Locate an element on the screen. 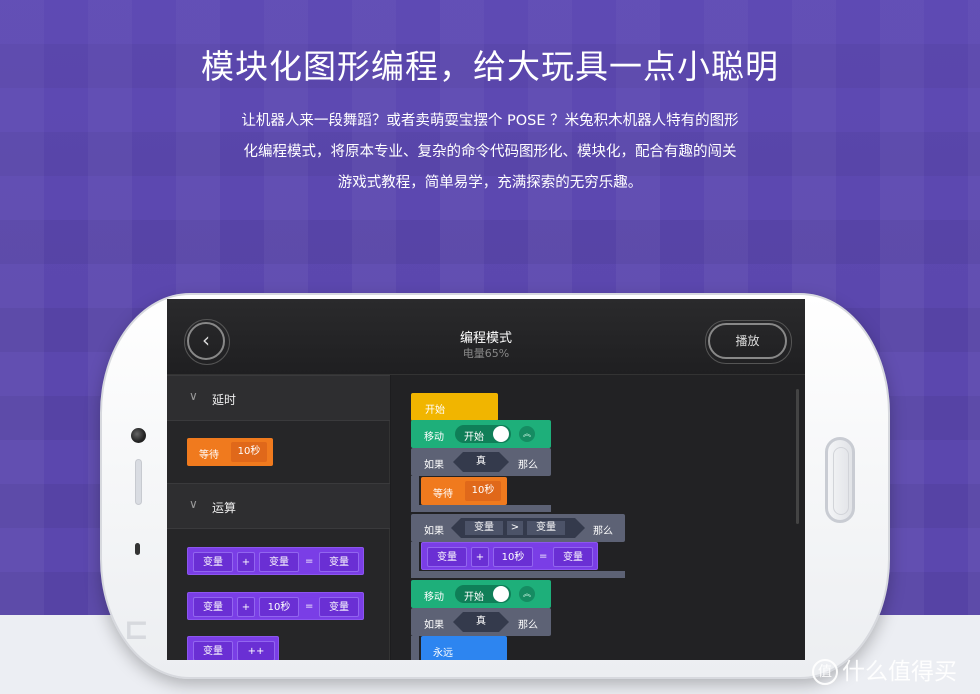 This screenshot has height=694, width=980. condition-slot: 变量 > 变量 is located at coordinates (518, 528).